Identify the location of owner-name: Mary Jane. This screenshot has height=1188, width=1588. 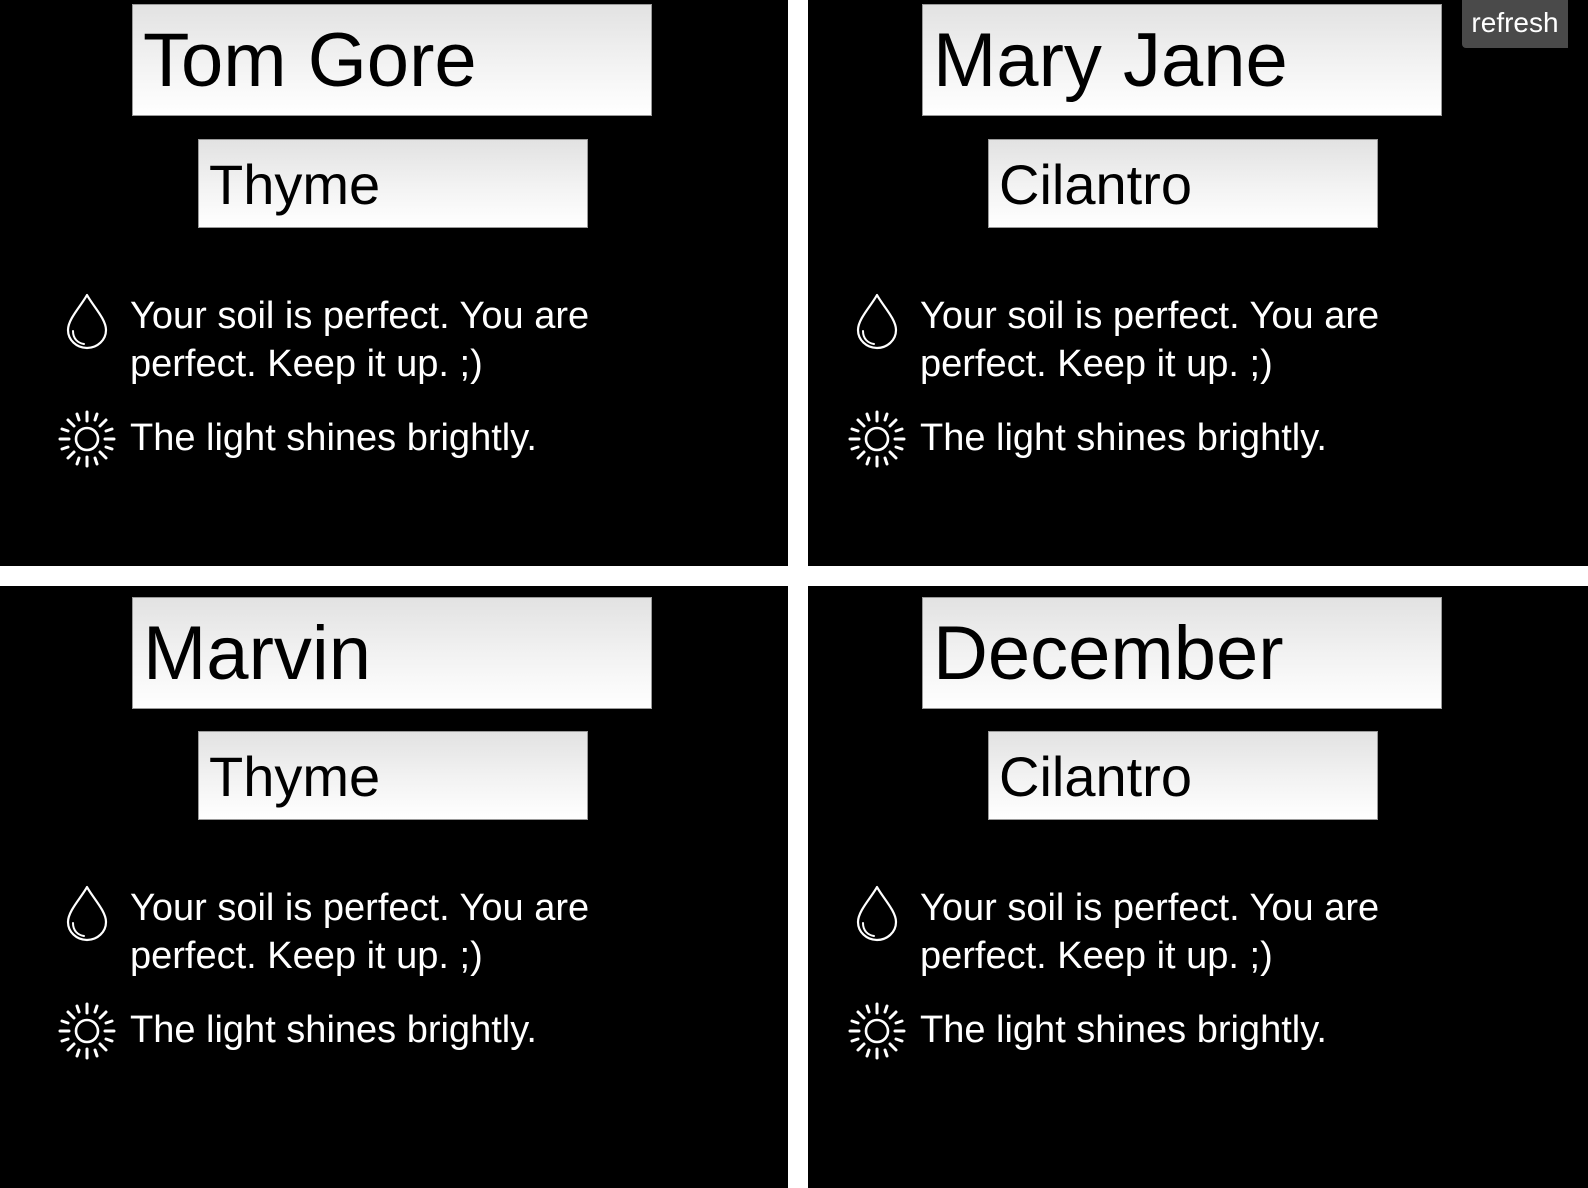
(1182, 60).